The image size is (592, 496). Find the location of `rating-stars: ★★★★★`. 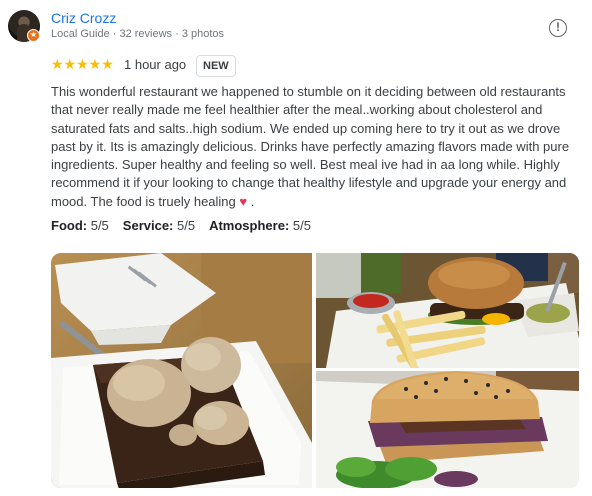

rating-stars: ★★★★★ is located at coordinates (82, 64).